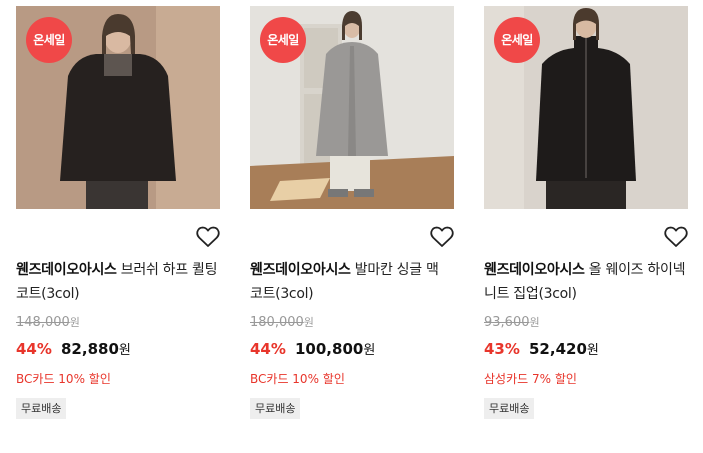 The width and height of the screenshot is (703, 453). I want to click on original-price-value: 93,600, so click(507, 322).